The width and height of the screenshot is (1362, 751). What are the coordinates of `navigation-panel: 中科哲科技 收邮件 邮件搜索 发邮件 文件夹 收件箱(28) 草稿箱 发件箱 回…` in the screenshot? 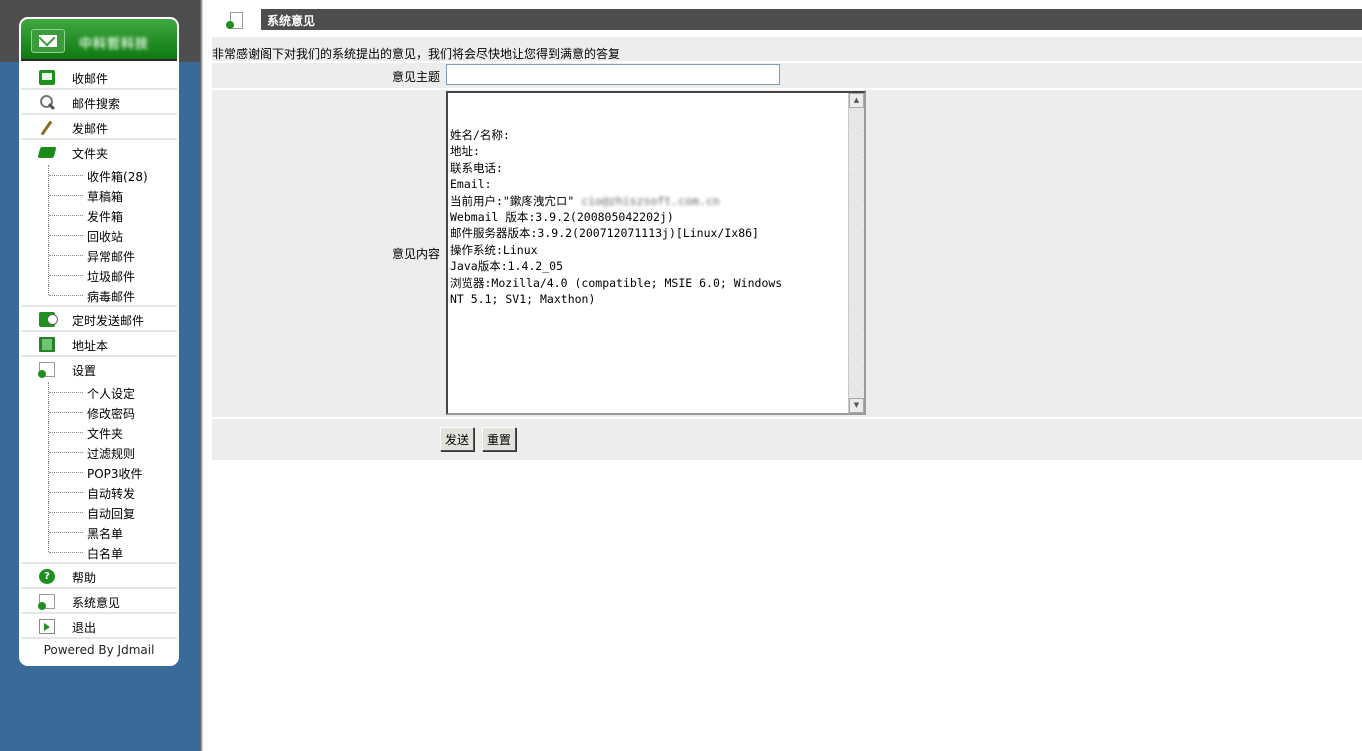 It's located at (99, 341).